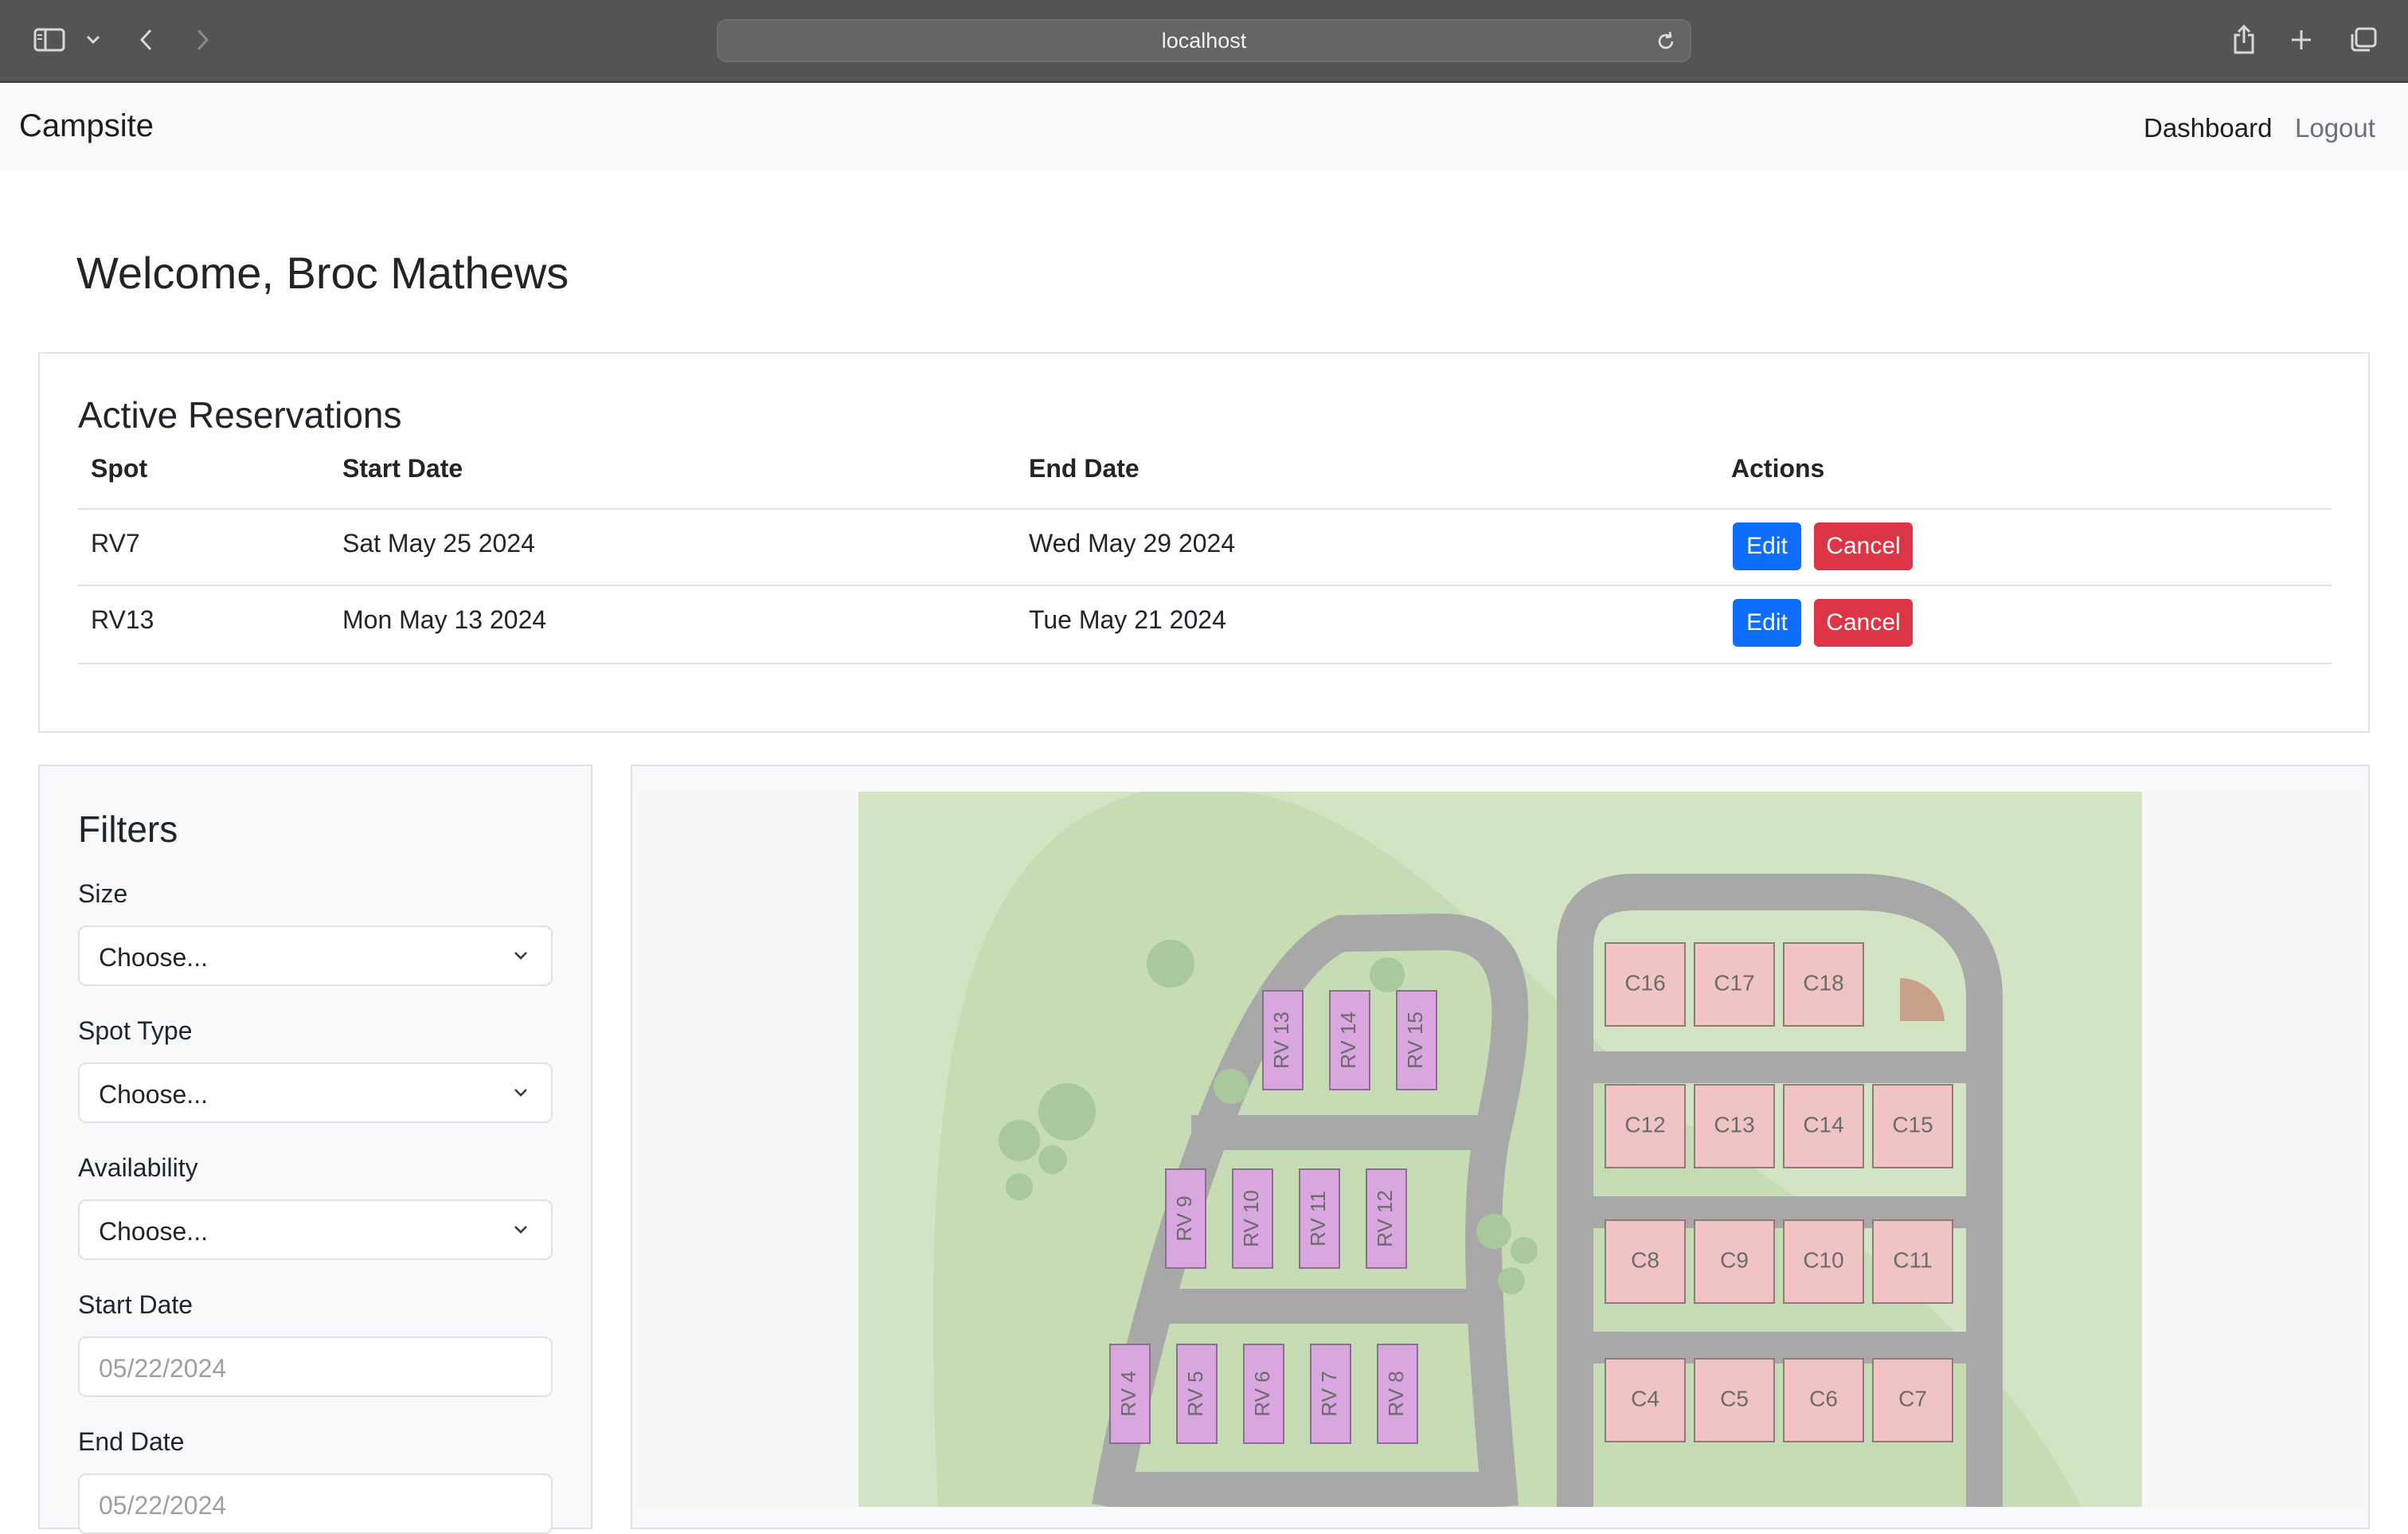 The height and width of the screenshot is (1534, 2408). I want to click on cabin-spot-c14: C14, so click(1824, 1126).